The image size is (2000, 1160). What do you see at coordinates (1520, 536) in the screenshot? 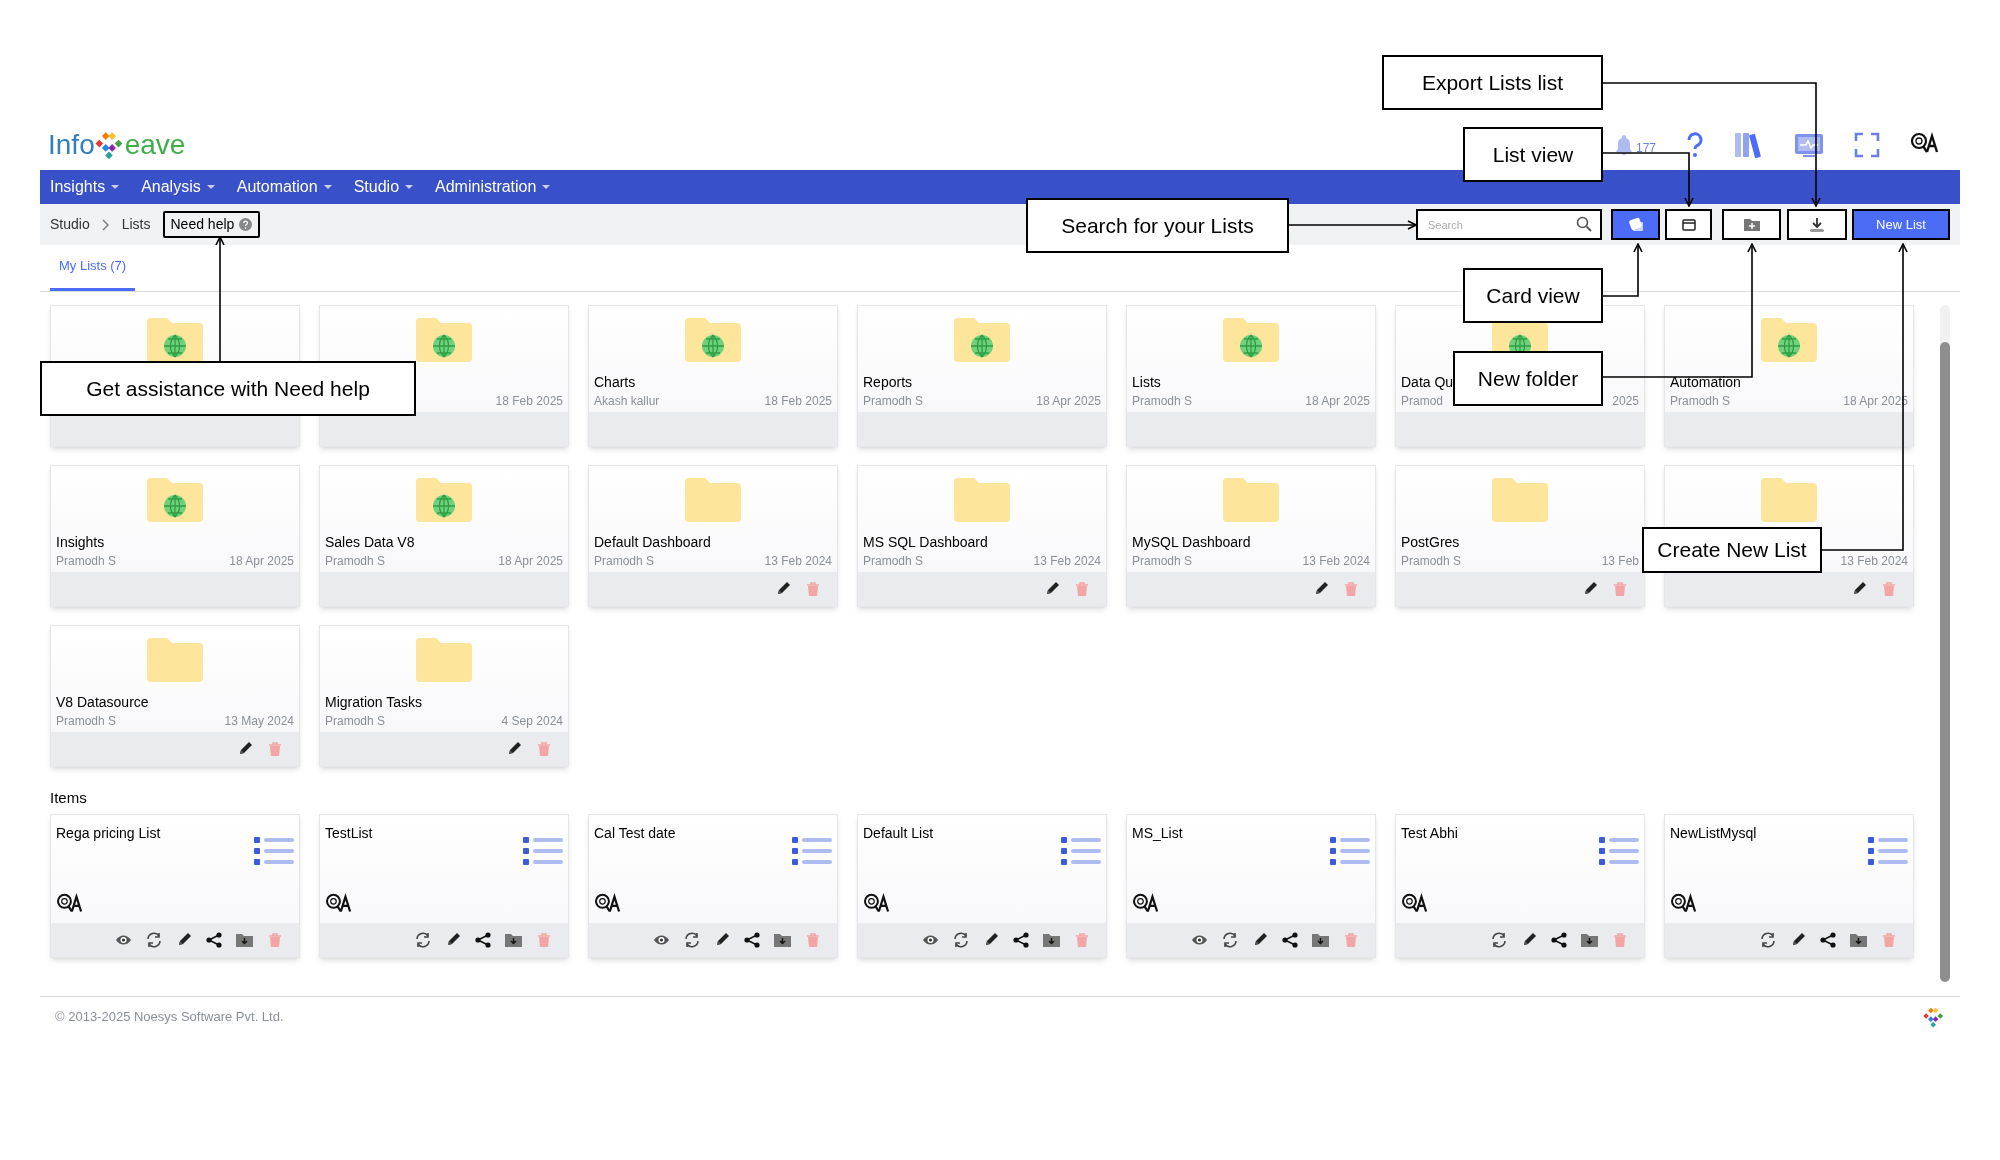
I see `folder-card: PostGres Pramodh S 13 Feb` at bounding box center [1520, 536].